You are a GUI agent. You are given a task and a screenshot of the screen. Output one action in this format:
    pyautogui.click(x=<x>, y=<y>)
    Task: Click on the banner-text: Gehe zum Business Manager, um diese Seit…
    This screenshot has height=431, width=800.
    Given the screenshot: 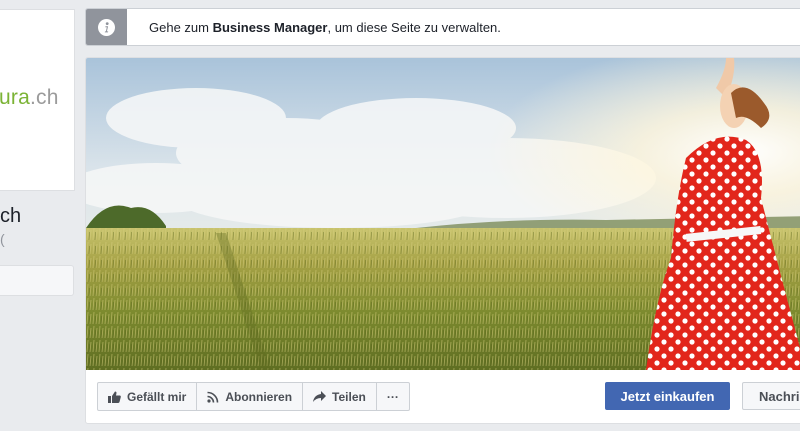 What is the action you would take?
    pyautogui.click(x=325, y=27)
    